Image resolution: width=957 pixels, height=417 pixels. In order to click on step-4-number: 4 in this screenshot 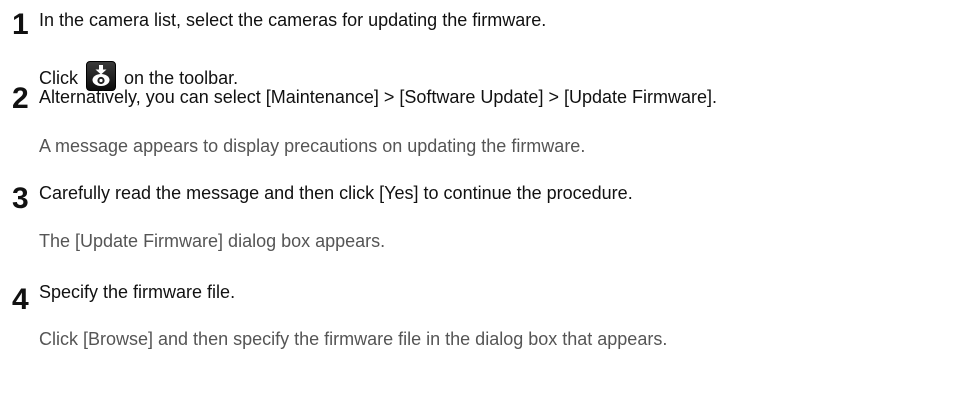, I will do `click(20, 299)`.